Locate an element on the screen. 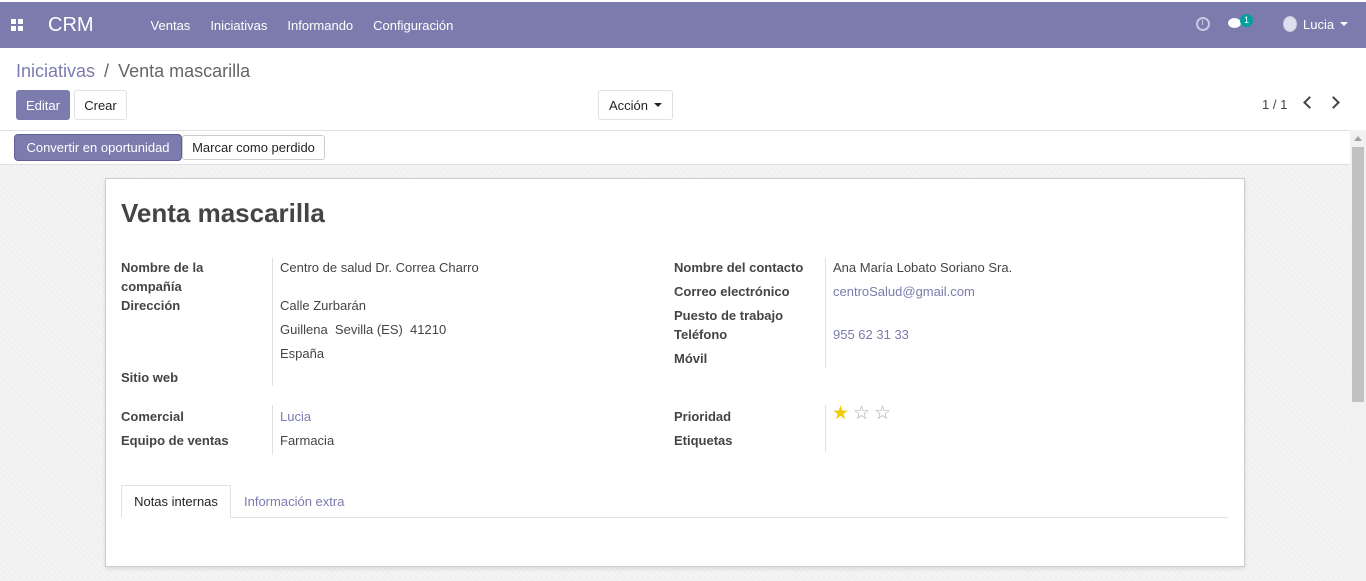 The height and width of the screenshot is (581, 1366). breadcrumb-parent-link: Iniciativas is located at coordinates (55, 71).